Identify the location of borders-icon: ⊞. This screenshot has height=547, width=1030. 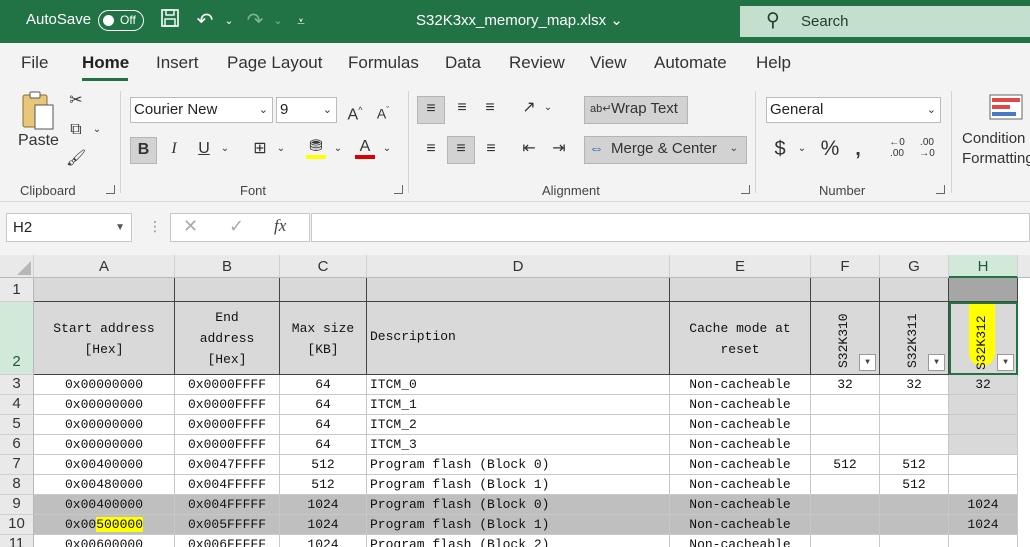
(260, 149).